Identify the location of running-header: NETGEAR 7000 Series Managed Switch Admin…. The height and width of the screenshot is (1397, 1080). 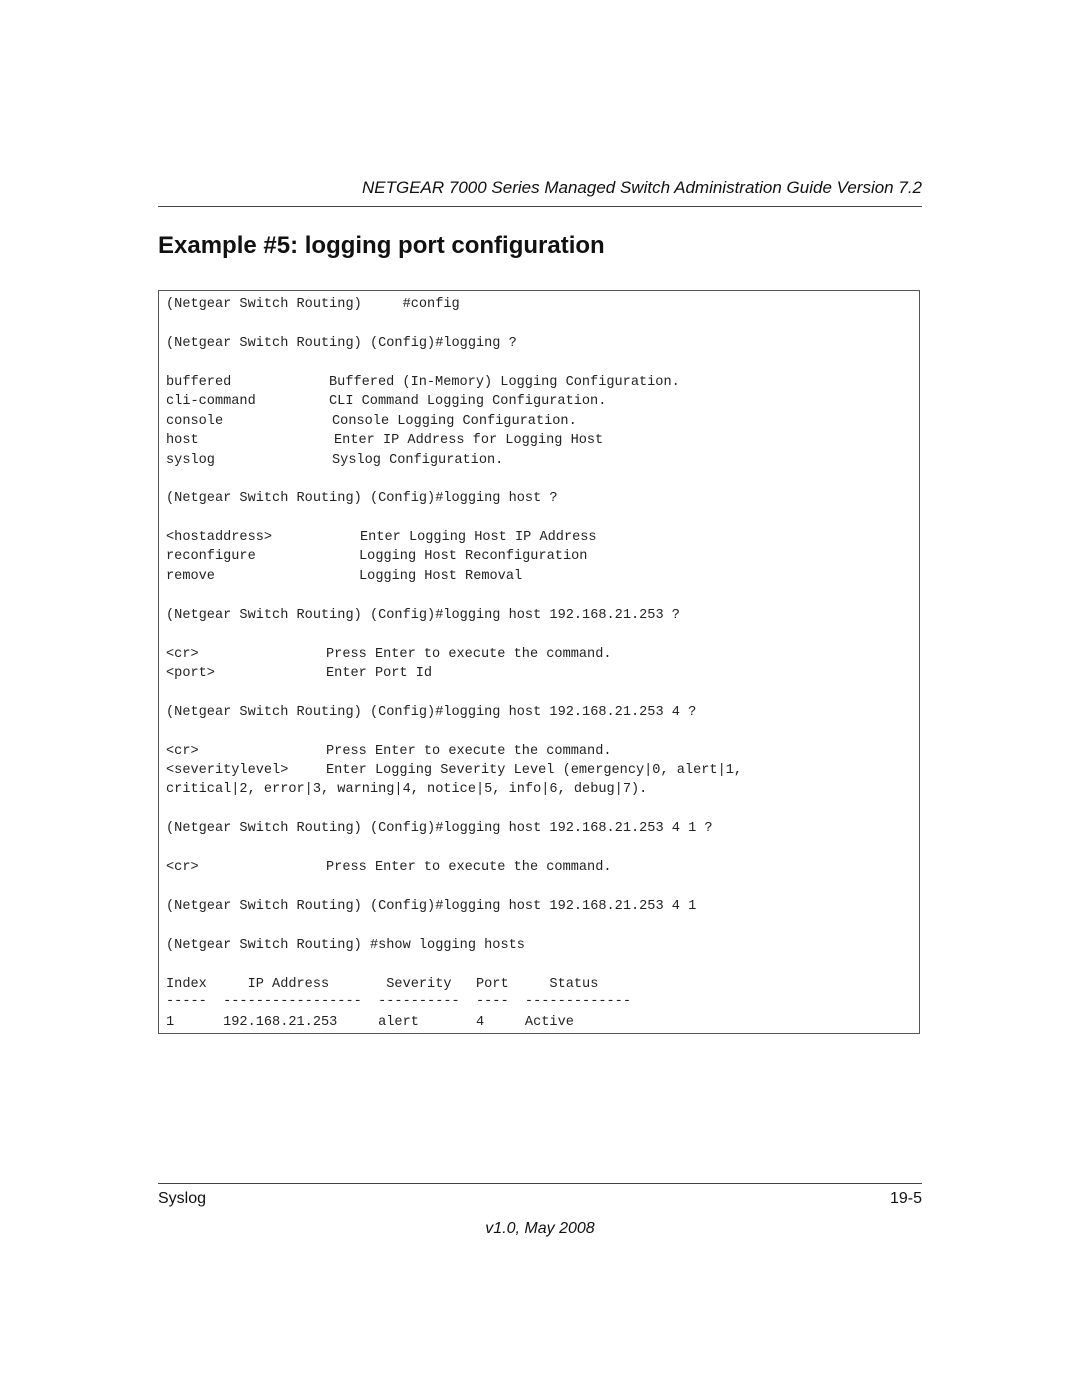
(540, 192).